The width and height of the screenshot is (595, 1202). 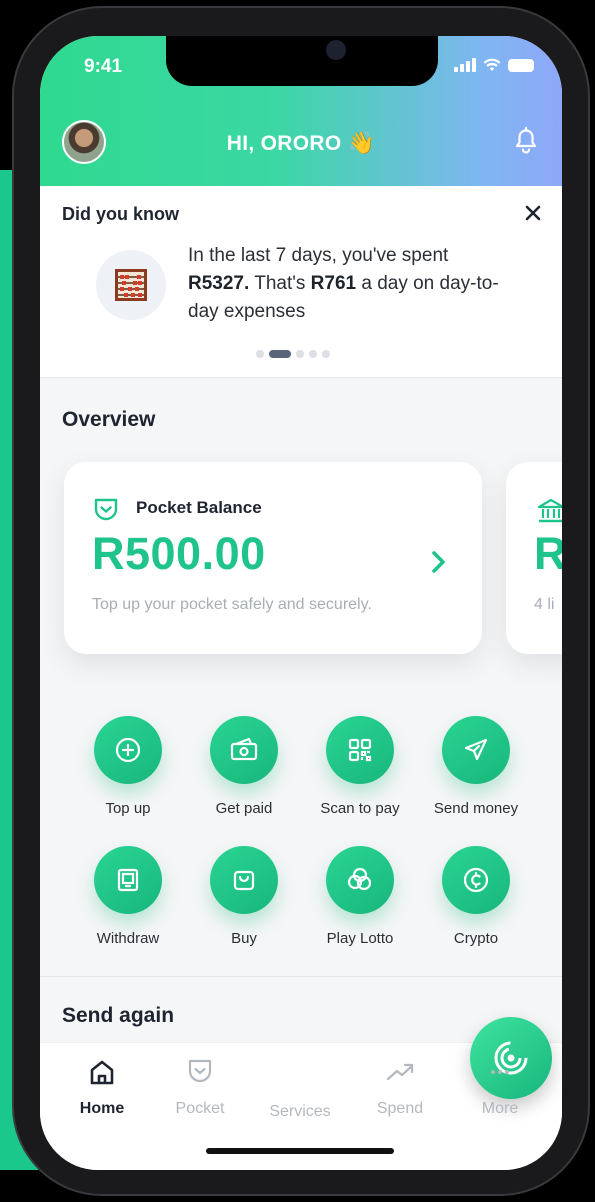 I want to click on greeting: HI, ORORO 👋, so click(x=301, y=143).